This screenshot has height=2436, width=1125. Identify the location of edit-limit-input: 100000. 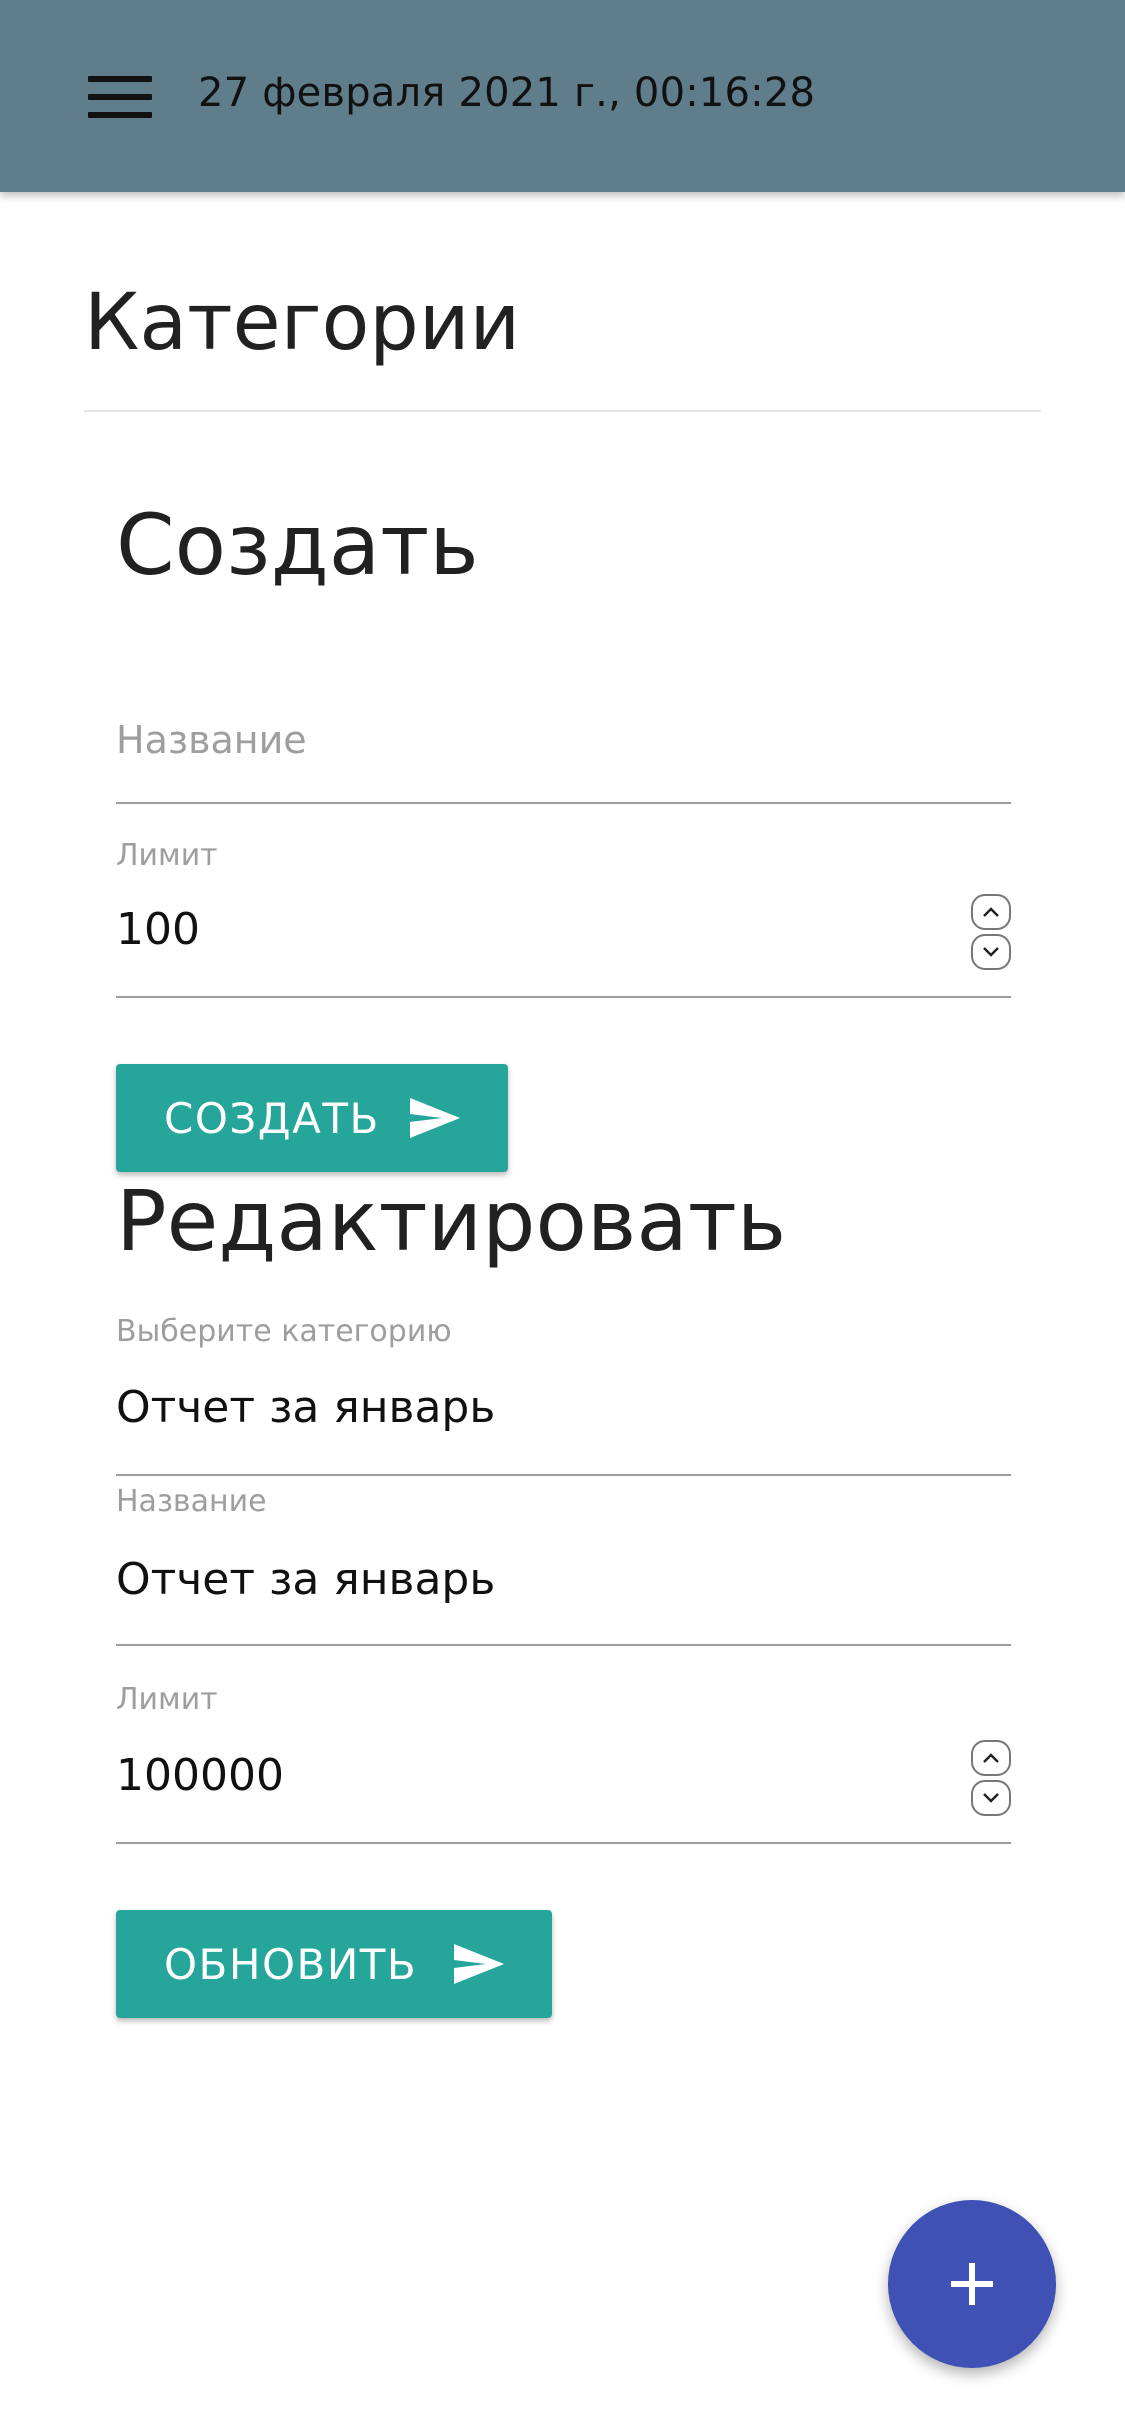
(200, 1775).